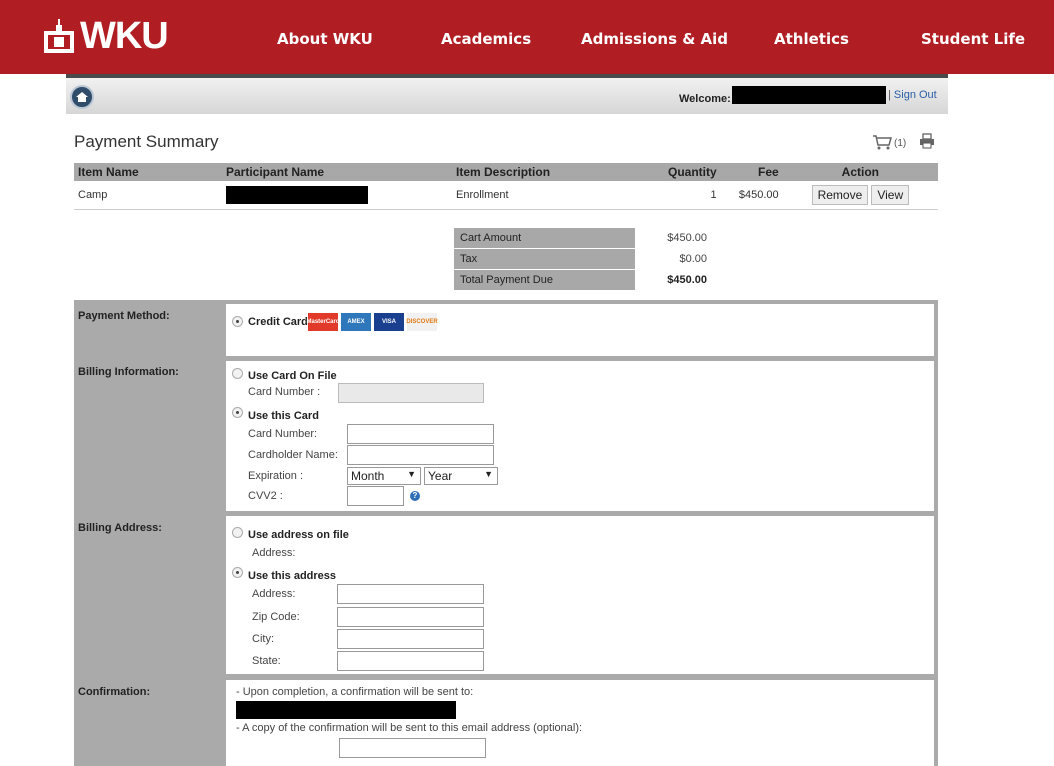 The image size is (1054, 766). Describe the element at coordinates (422, 322) in the screenshot. I see `discover-icon: DISCOVER` at that location.